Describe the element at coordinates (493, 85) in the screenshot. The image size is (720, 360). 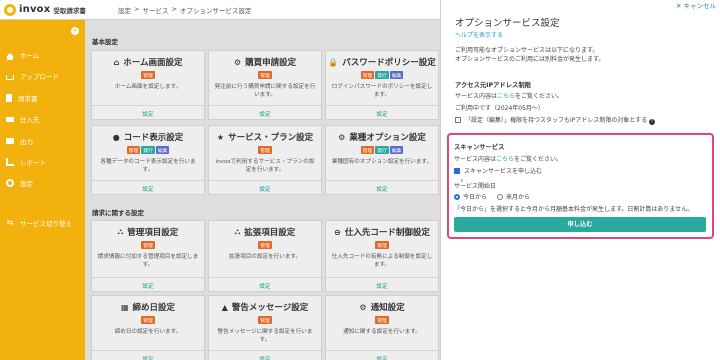
I see `ip-restriction-heading: アクセス元IPアドレス制限` at that location.